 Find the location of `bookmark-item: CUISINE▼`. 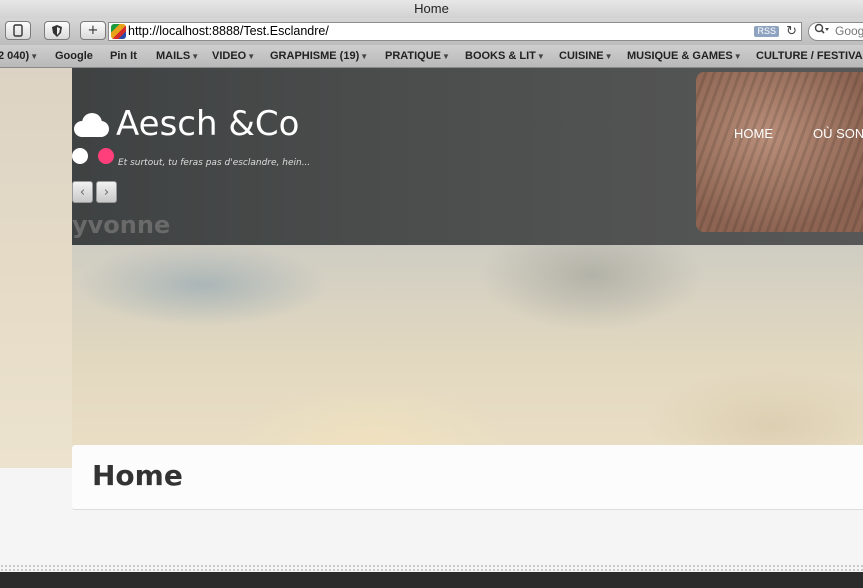

bookmark-item: CUISINE▼ is located at coordinates (586, 56).